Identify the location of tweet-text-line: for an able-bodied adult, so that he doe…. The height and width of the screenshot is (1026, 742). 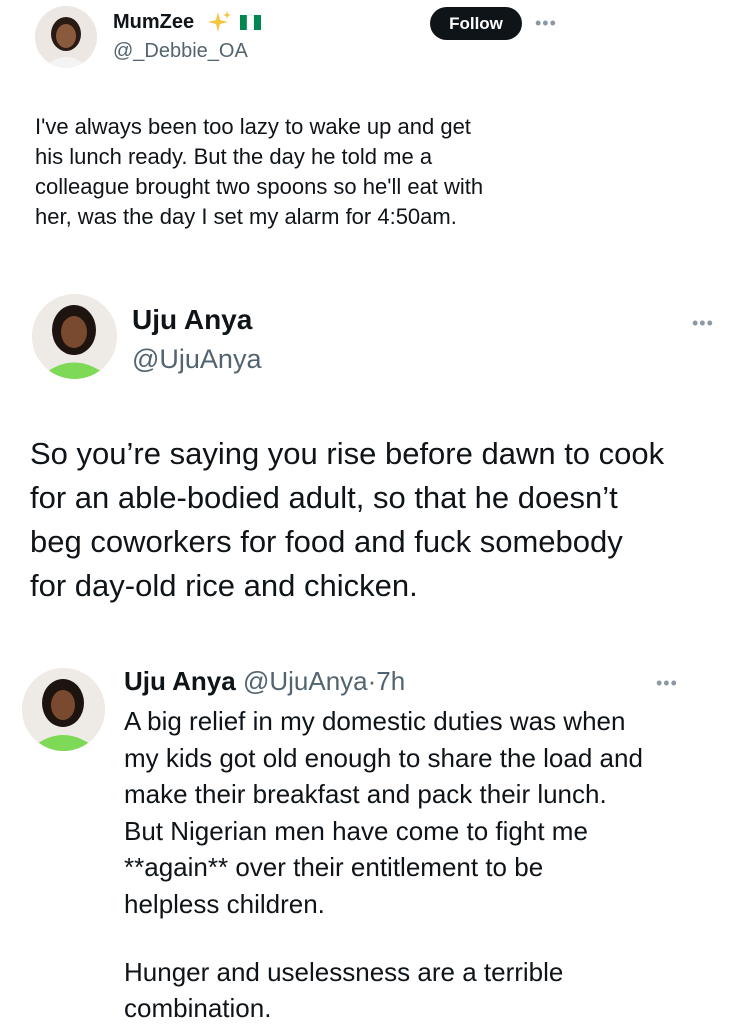
(324, 497).